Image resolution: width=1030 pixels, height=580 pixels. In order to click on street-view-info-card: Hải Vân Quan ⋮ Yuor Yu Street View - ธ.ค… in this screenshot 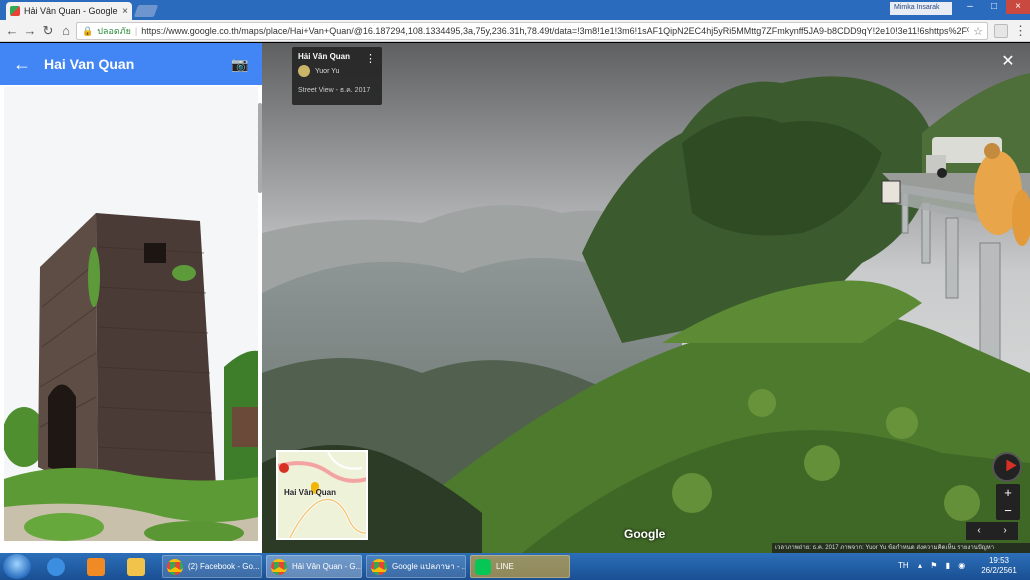, I will do `click(337, 76)`.